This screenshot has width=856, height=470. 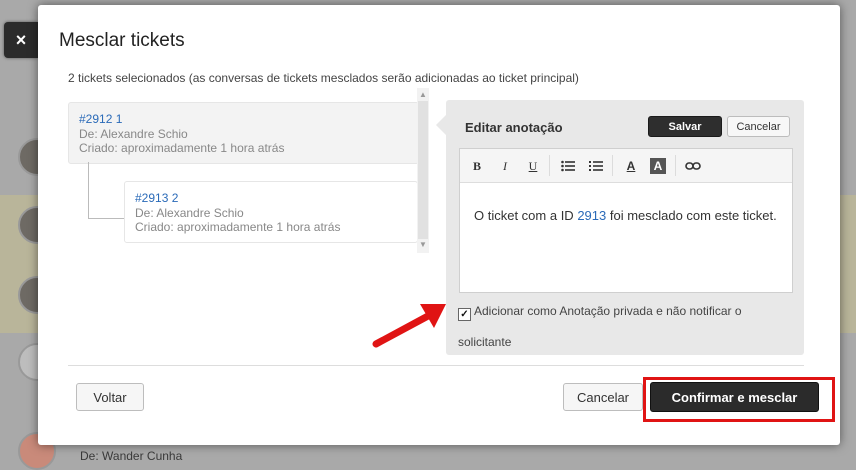 I want to click on private-note-checkbox: ✓, so click(x=464, y=314).